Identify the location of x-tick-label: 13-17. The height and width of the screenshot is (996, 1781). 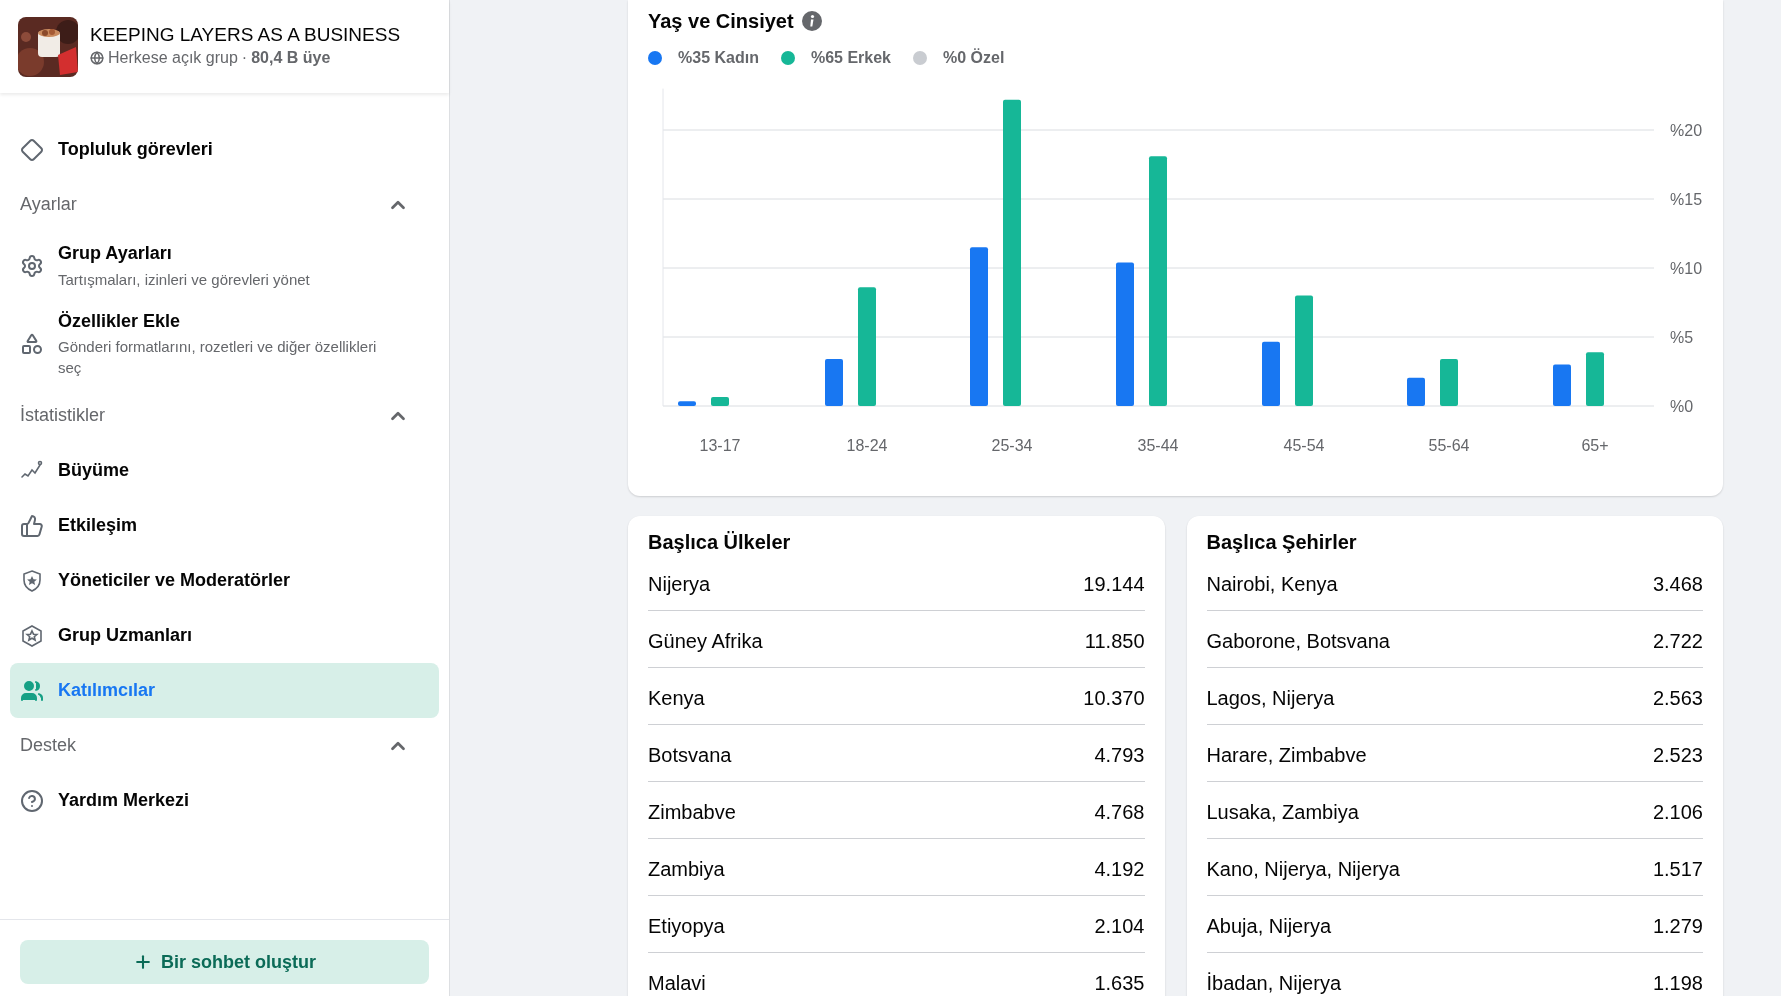
(720, 445).